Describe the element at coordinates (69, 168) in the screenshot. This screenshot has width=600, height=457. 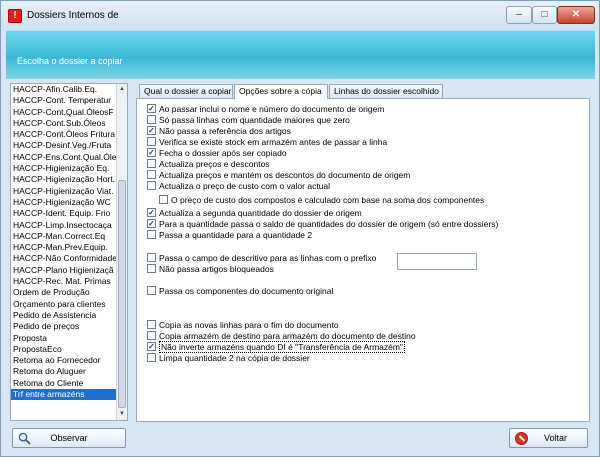
I see `list-item: HACCP-Higienização Eq.` at that location.